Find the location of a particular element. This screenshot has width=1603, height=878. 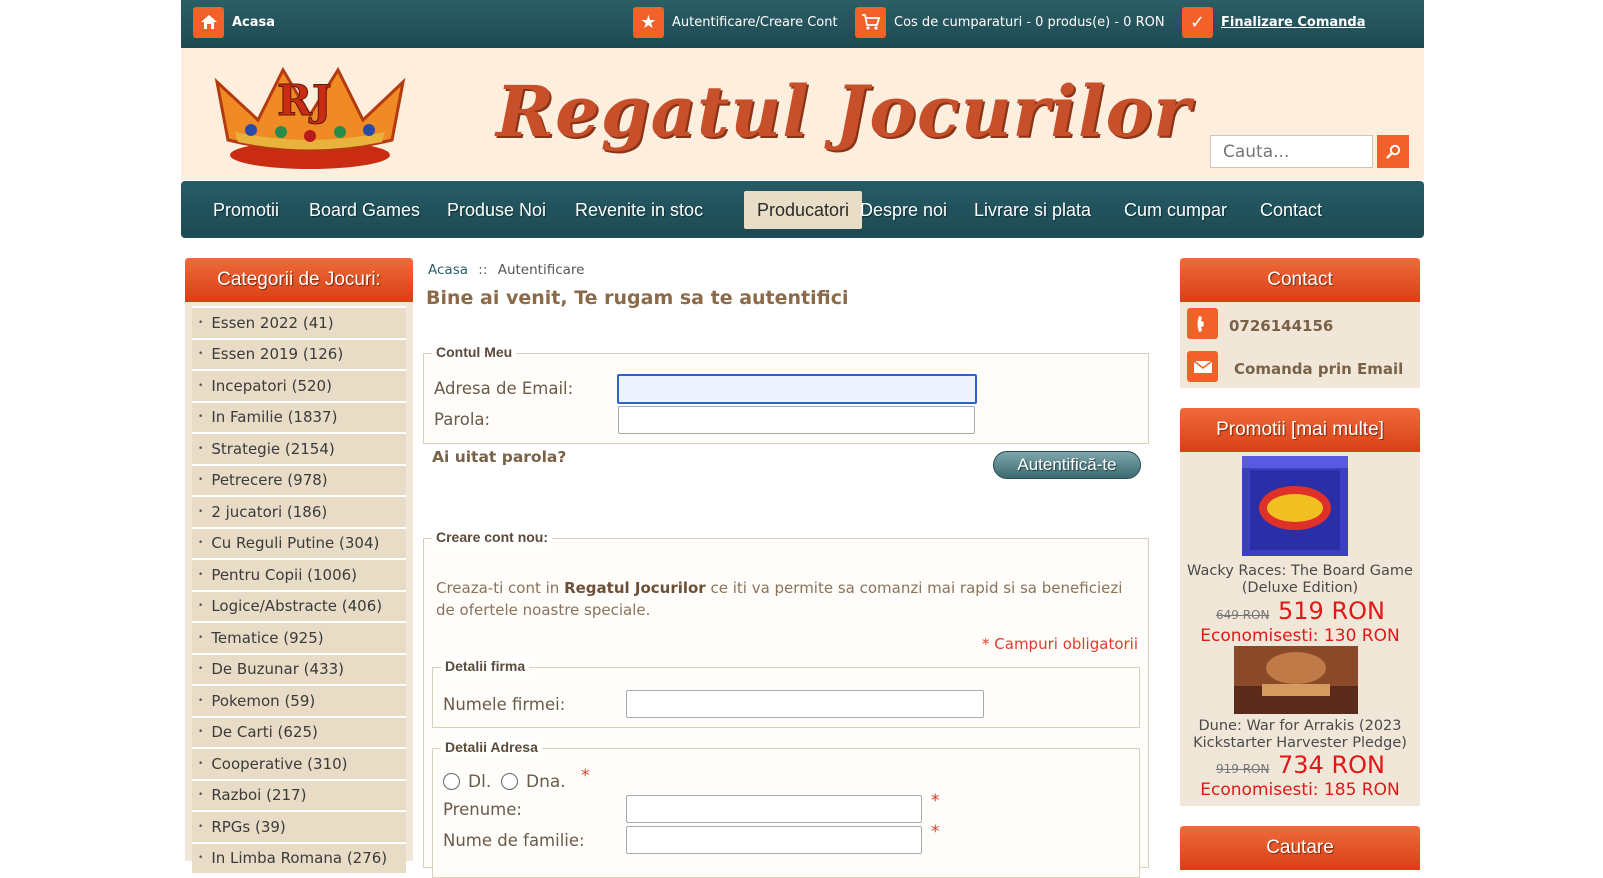

lastname-label: Nume de familie: is located at coordinates (514, 840).